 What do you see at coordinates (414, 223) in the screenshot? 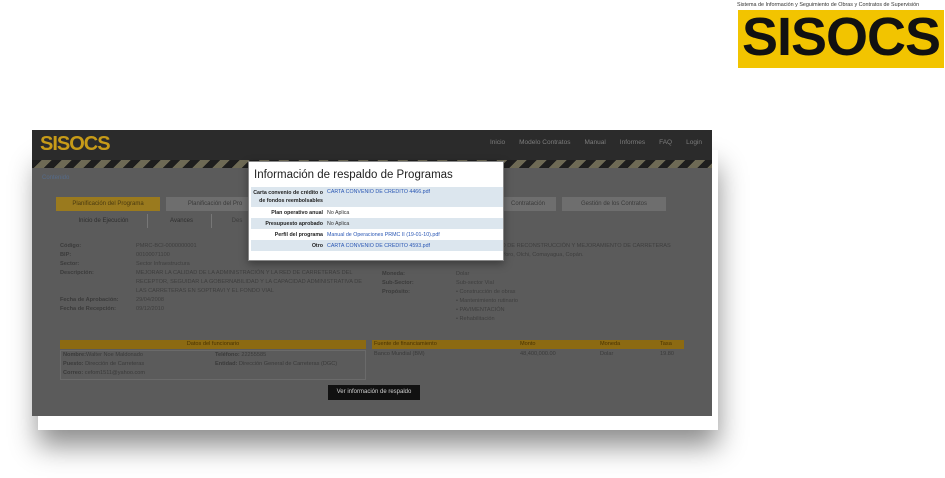
I see `row-value-presupuesto: No Aplica` at bounding box center [414, 223].